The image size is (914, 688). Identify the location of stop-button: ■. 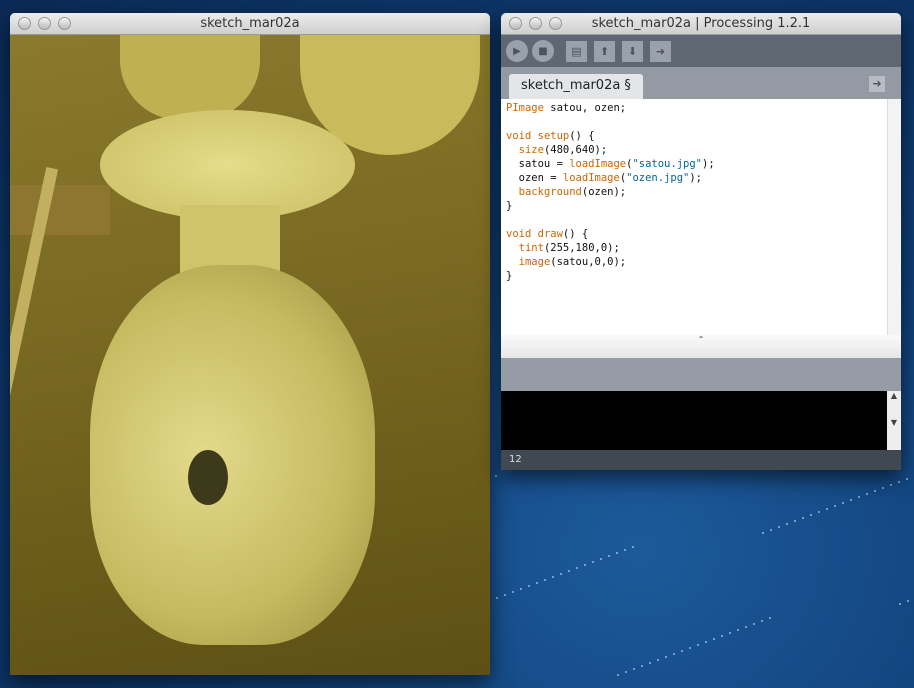
(543, 51).